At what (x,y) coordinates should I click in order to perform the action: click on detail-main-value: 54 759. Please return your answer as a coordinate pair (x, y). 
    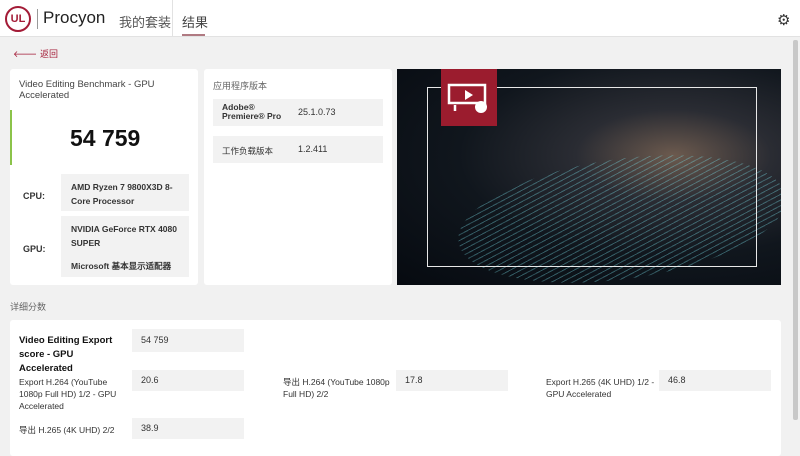
    Looking at the image, I should click on (155, 340).